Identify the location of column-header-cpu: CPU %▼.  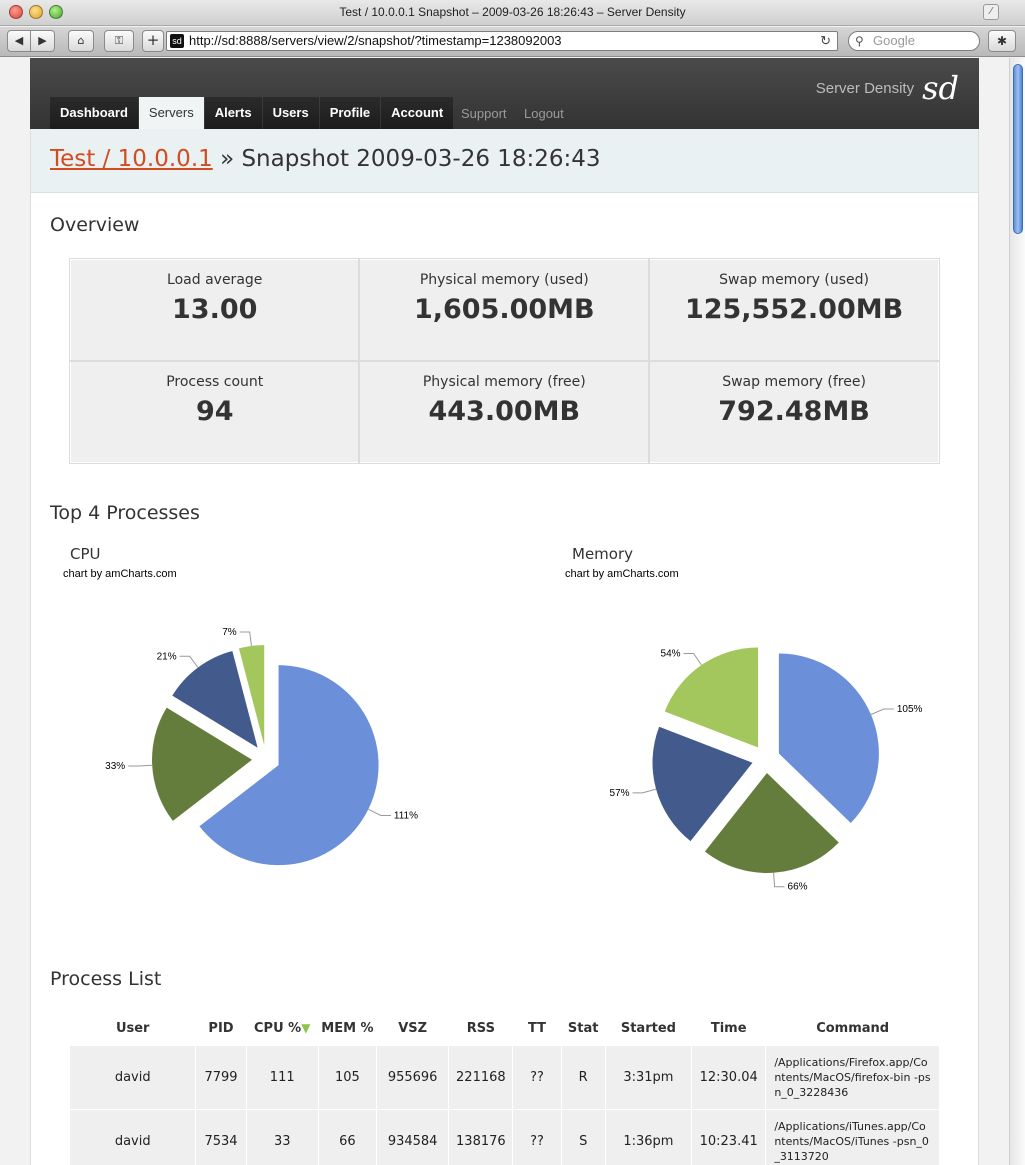
(282, 1029).